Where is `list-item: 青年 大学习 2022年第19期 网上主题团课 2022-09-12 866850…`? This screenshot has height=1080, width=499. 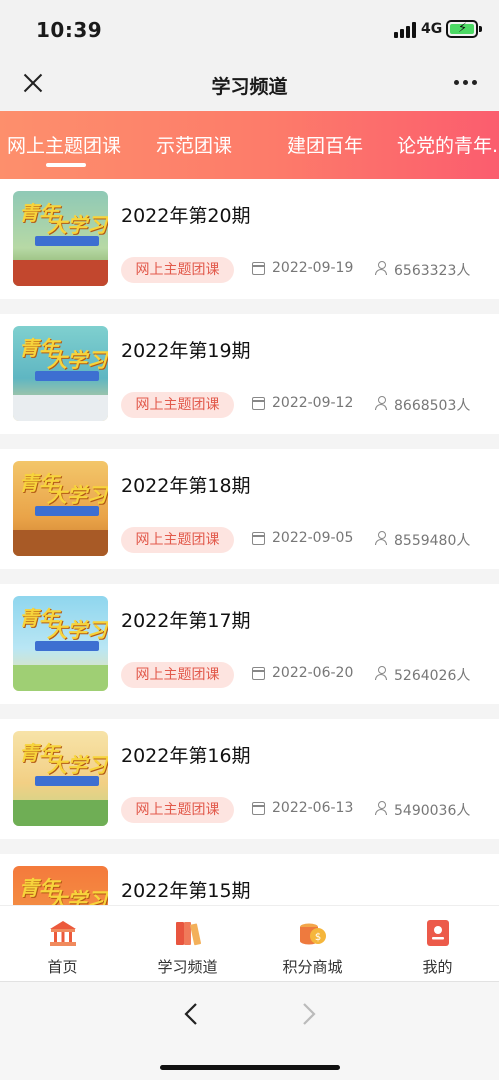
list-item: 青年 大学习 2022年第19期 网上主题团课 2022-09-12 866850… is located at coordinates (249, 374).